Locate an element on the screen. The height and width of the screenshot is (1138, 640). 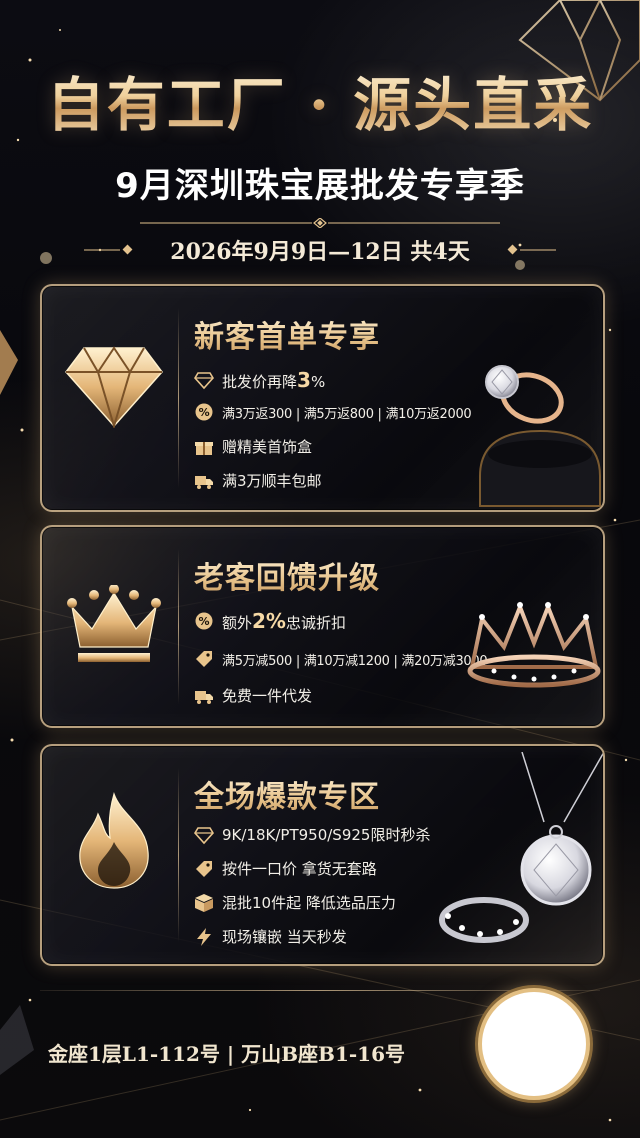
feature-row: % 满3万返300 | 满5万返800 | 满10万返2000 is located at coordinates (333, 412).